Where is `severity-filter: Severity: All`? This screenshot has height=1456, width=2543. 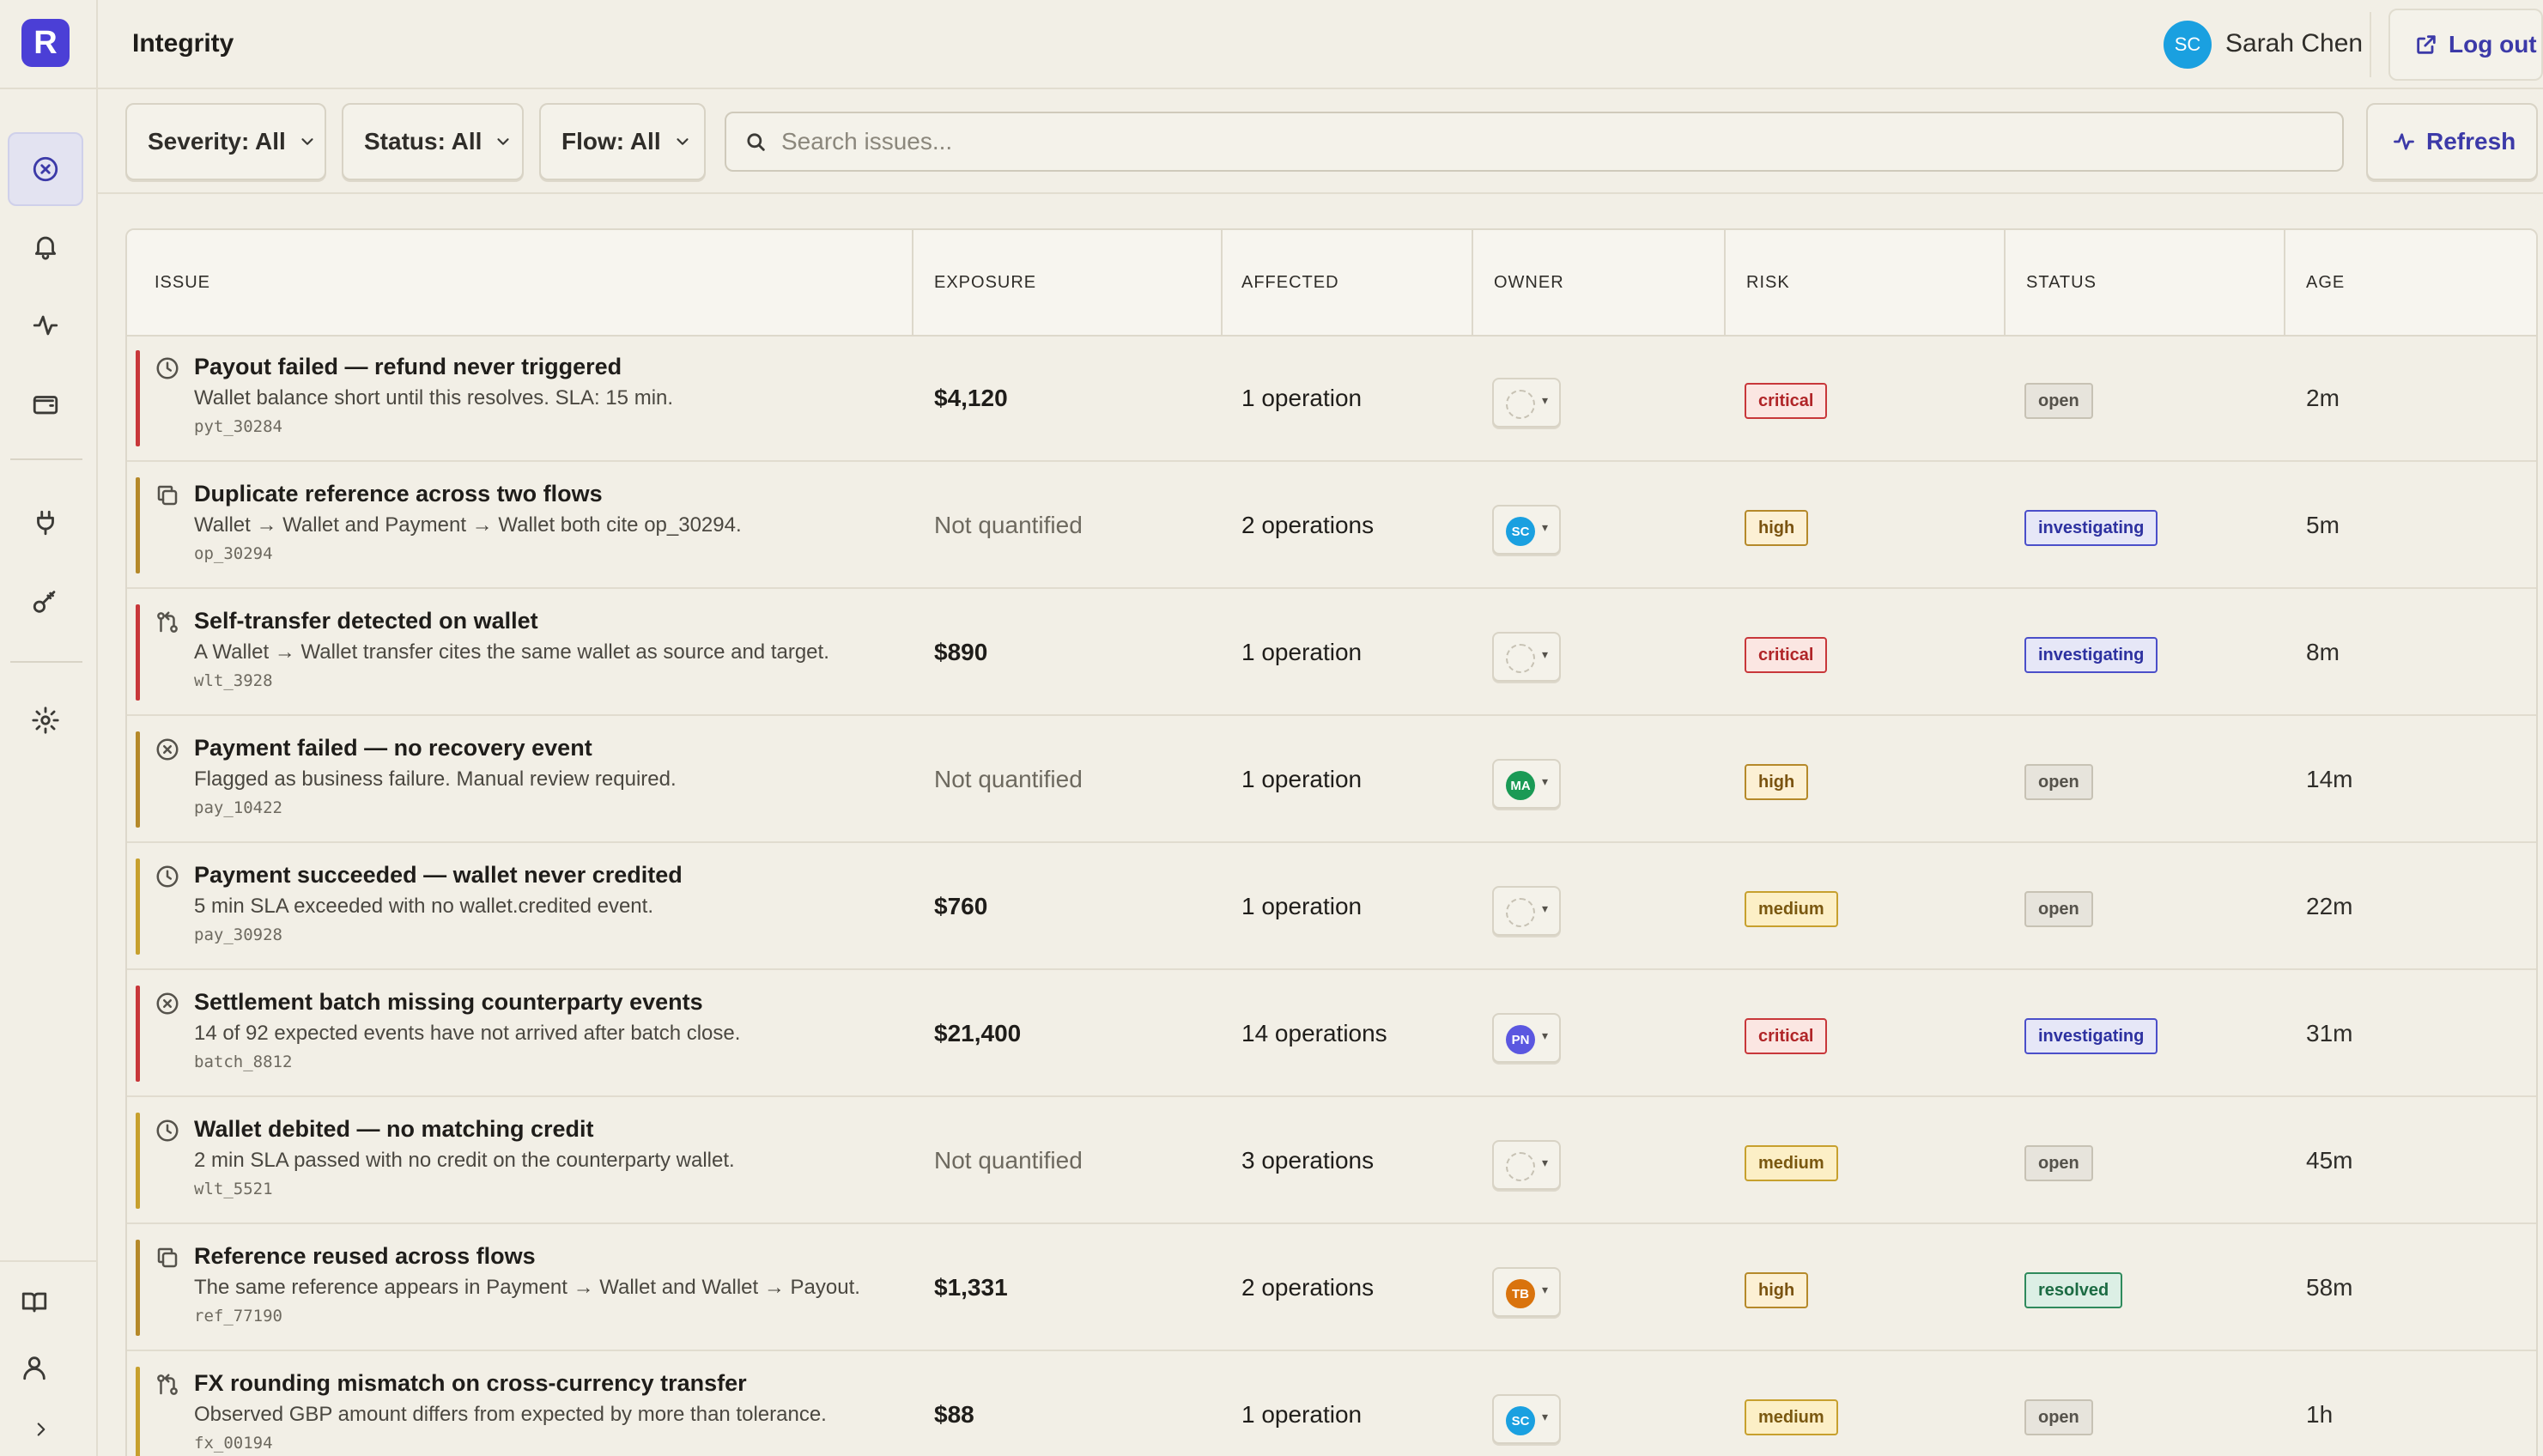 severity-filter: Severity: All is located at coordinates (226, 141).